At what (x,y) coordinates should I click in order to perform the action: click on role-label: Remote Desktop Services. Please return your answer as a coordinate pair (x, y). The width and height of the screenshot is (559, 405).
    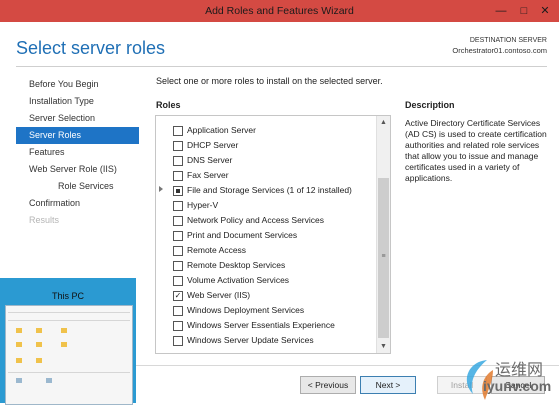
    Looking at the image, I should click on (236, 265).